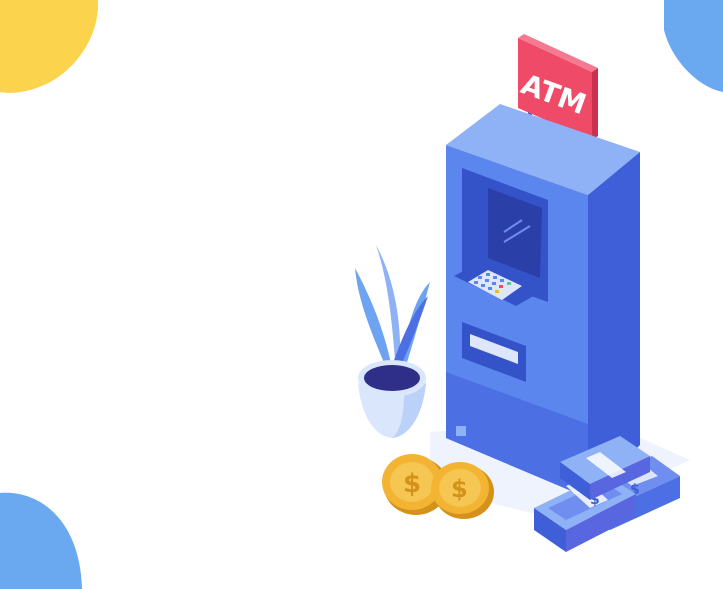 This screenshot has height=589, width=723. What do you see at coordinates (461, 431) in the screenshot?
I see `service-panel` at bounding box center [461, 431].